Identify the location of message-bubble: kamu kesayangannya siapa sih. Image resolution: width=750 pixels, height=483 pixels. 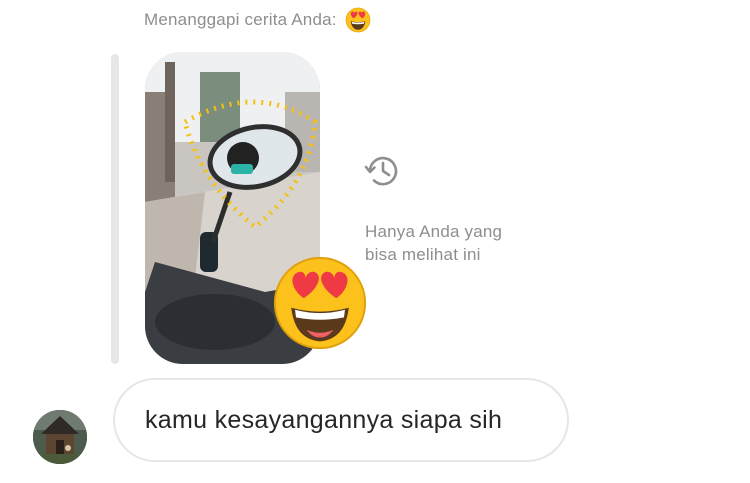
(341, 420).